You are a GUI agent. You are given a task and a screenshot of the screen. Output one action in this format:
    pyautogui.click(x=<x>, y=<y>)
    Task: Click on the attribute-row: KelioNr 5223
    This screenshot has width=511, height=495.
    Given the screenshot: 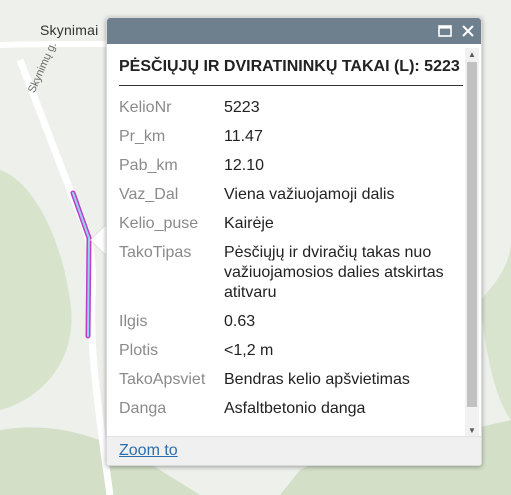 What is the action you would take?
    pyautogui.click(x=292, y=107)
    